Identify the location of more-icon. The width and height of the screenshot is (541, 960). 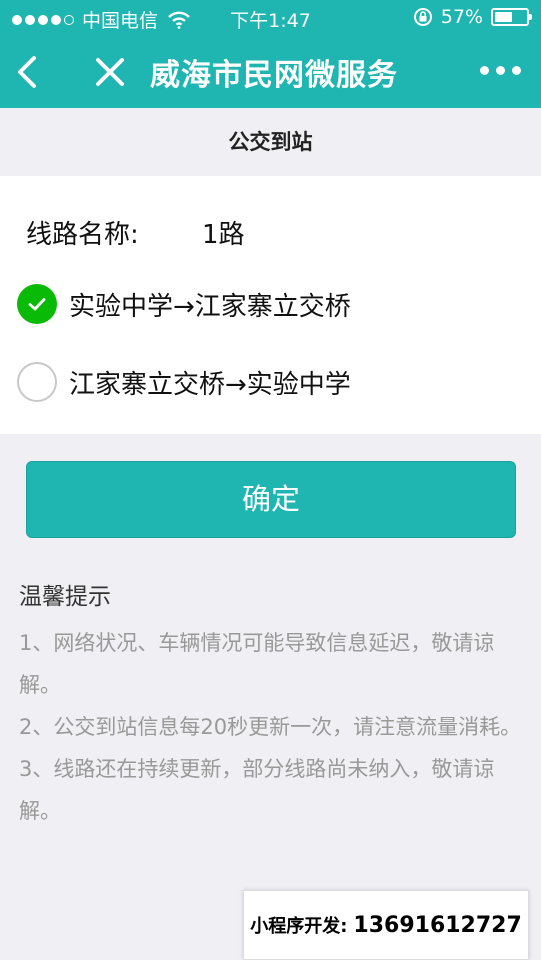
(500, 70).